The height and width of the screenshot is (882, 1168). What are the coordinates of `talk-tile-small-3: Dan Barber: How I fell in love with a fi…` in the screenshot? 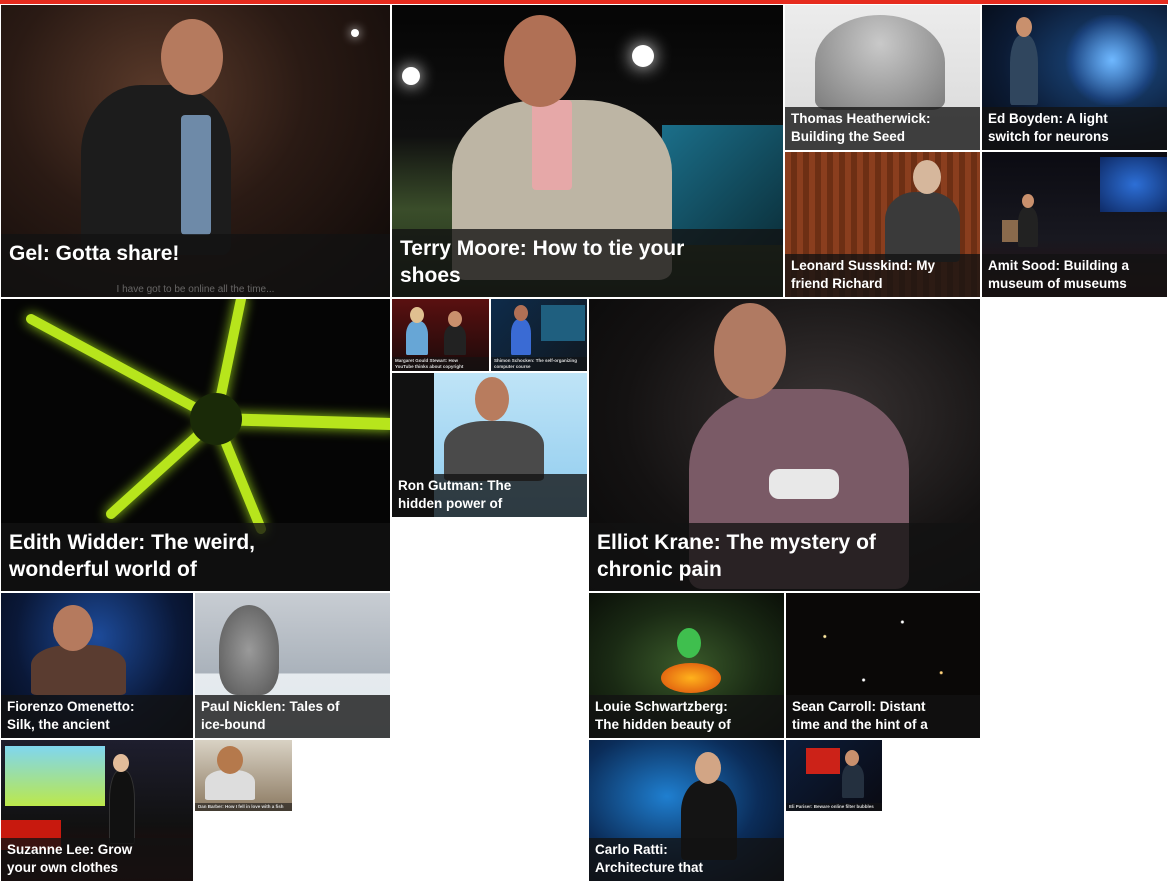 It's located at (243, 775).